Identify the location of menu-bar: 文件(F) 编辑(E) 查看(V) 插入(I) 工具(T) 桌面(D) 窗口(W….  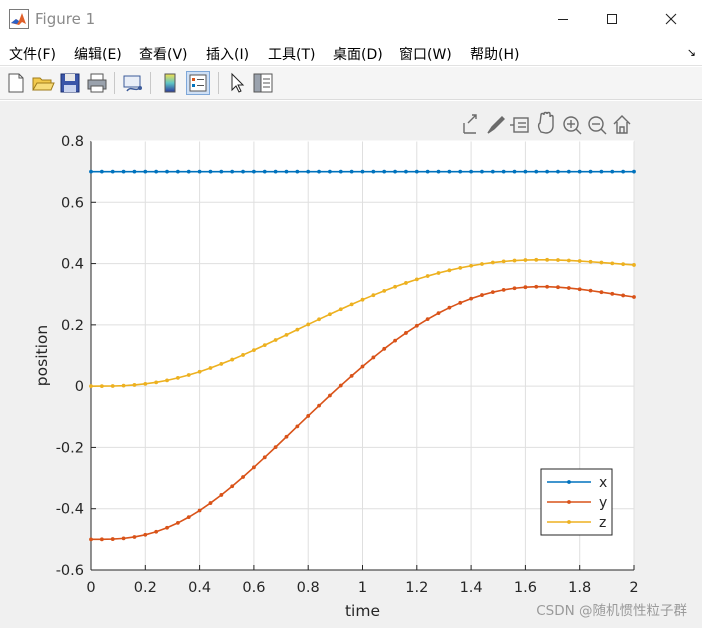
(351, 52).